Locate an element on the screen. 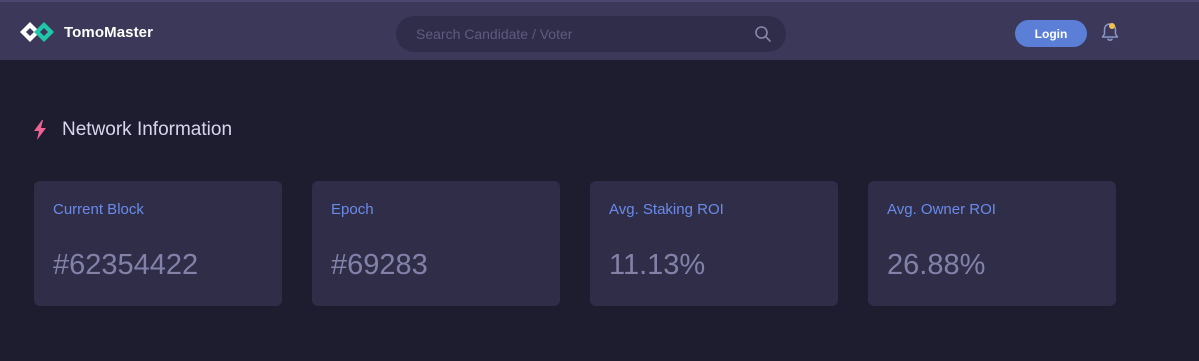 The height and width of the screenshot is (361, 1199). card-value: #62354422 is located at coordinates (126, 265).